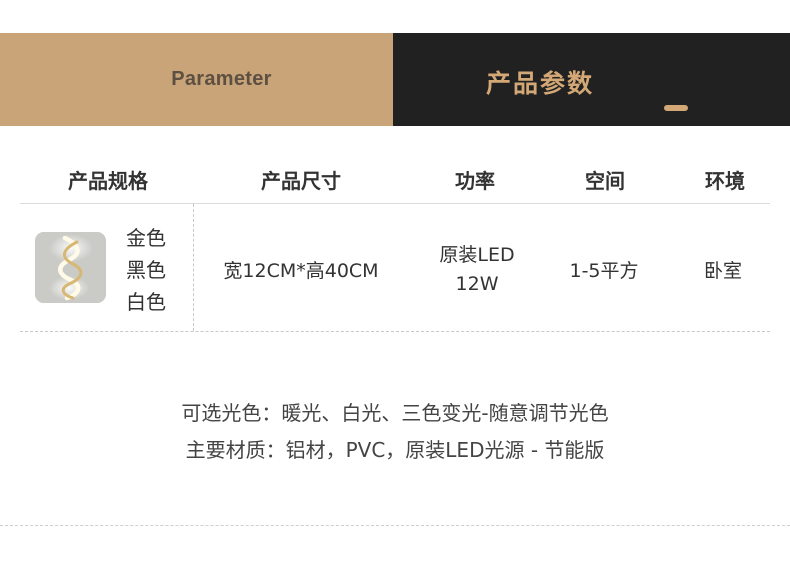  What do you see at coordinates (605, 181) in the screenshot?
I see `header-space: 空间` at bounding box center [605, 181].